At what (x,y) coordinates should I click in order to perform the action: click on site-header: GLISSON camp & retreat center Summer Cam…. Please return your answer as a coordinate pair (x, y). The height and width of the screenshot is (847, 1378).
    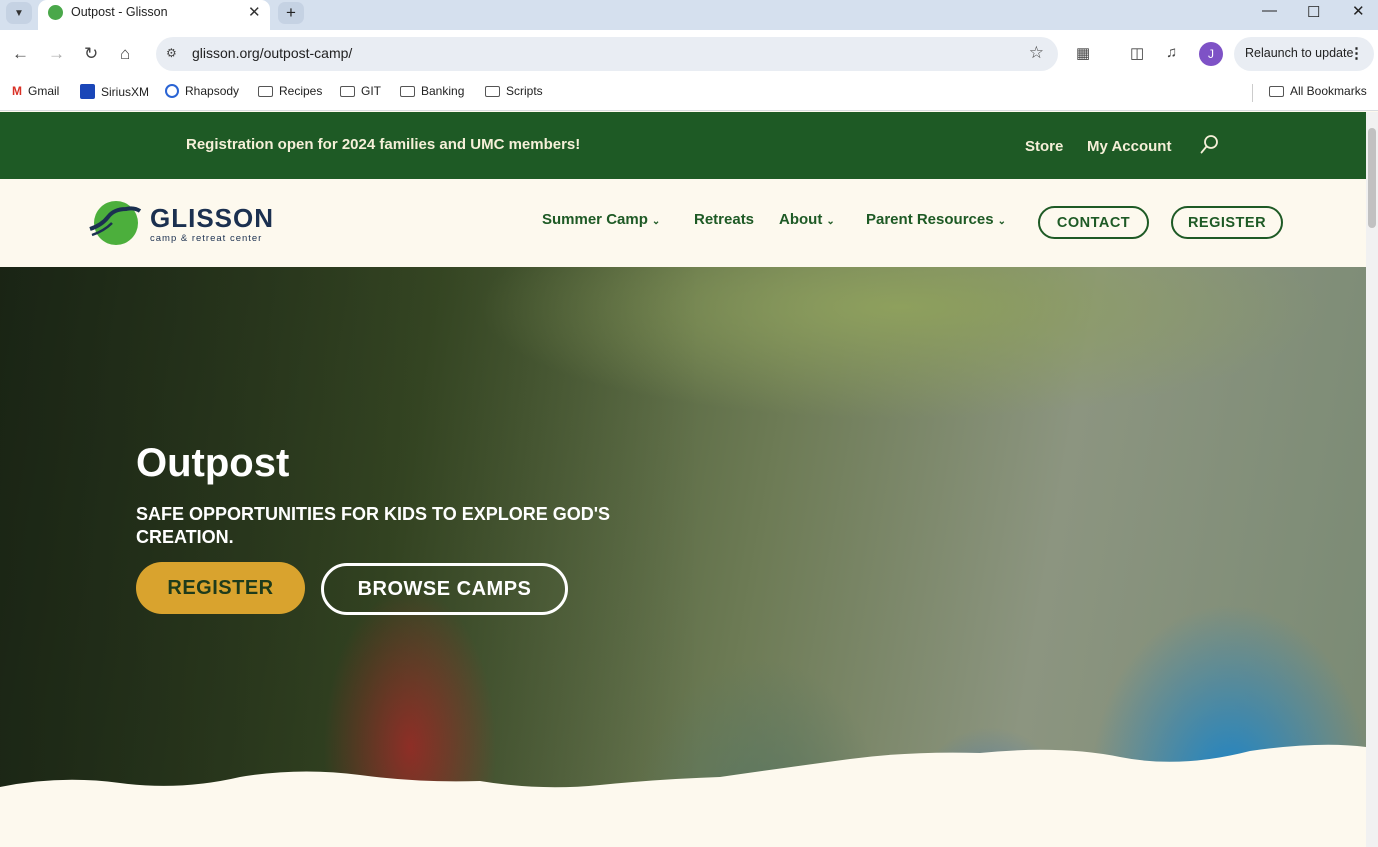
    Looking at the image, I should click on (683, 223).